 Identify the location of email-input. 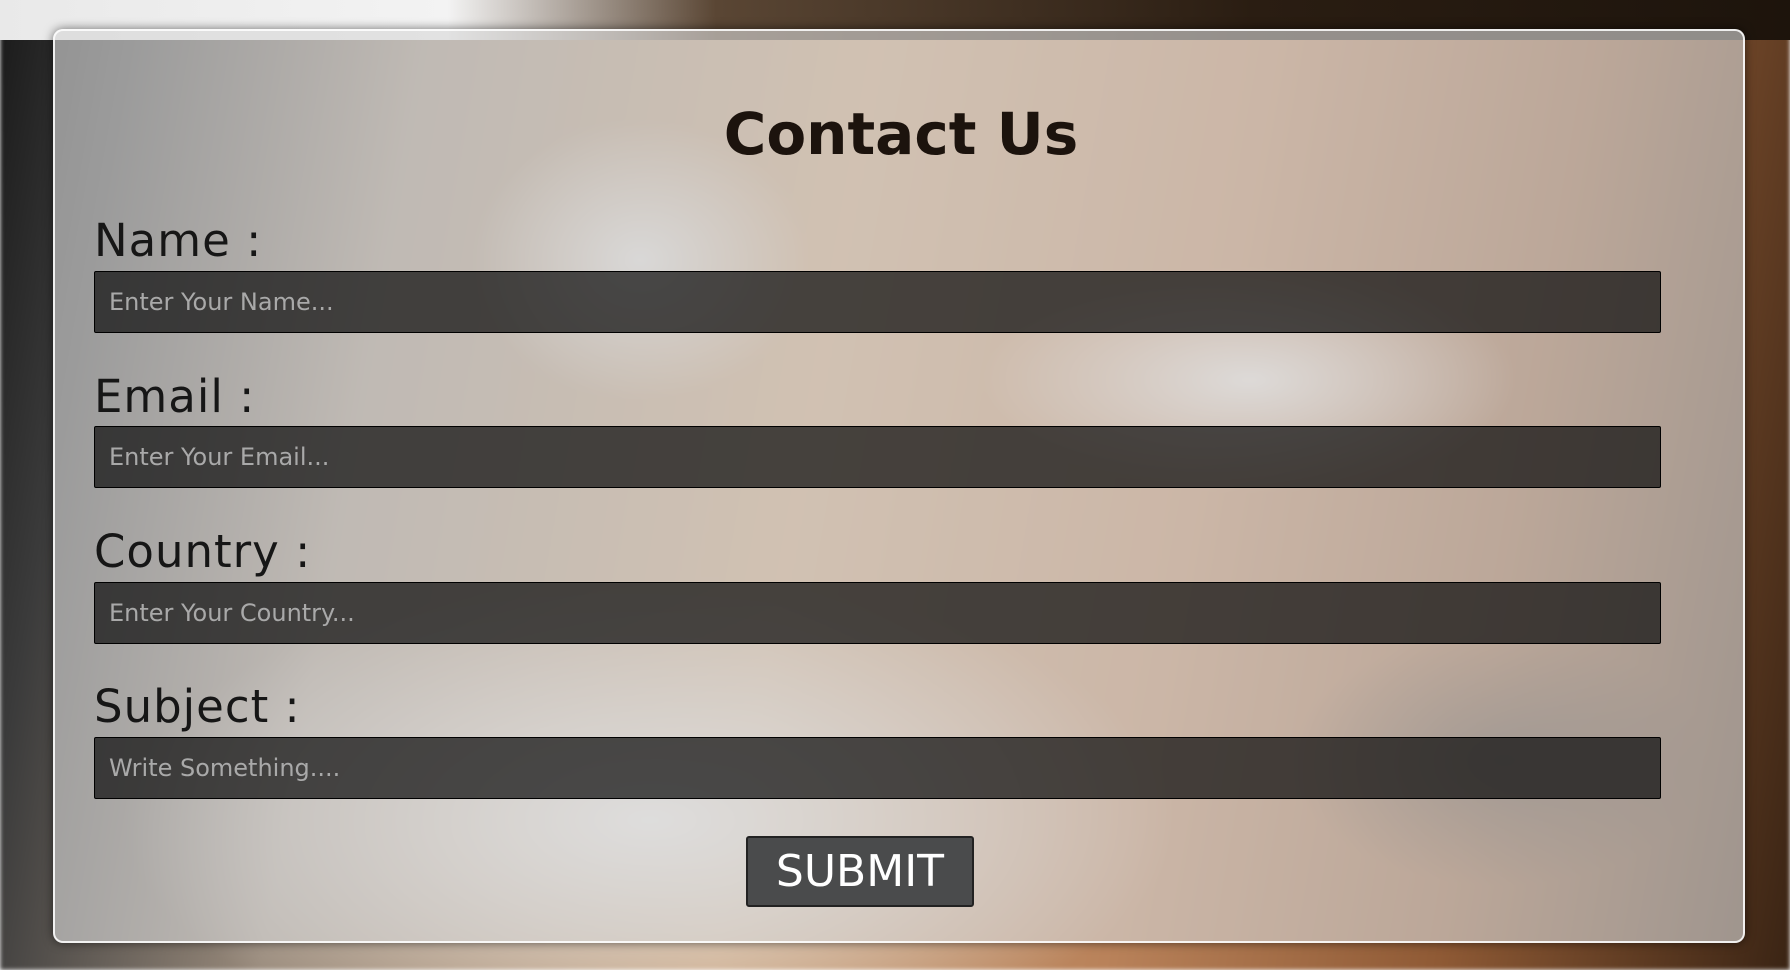
(877, 457).